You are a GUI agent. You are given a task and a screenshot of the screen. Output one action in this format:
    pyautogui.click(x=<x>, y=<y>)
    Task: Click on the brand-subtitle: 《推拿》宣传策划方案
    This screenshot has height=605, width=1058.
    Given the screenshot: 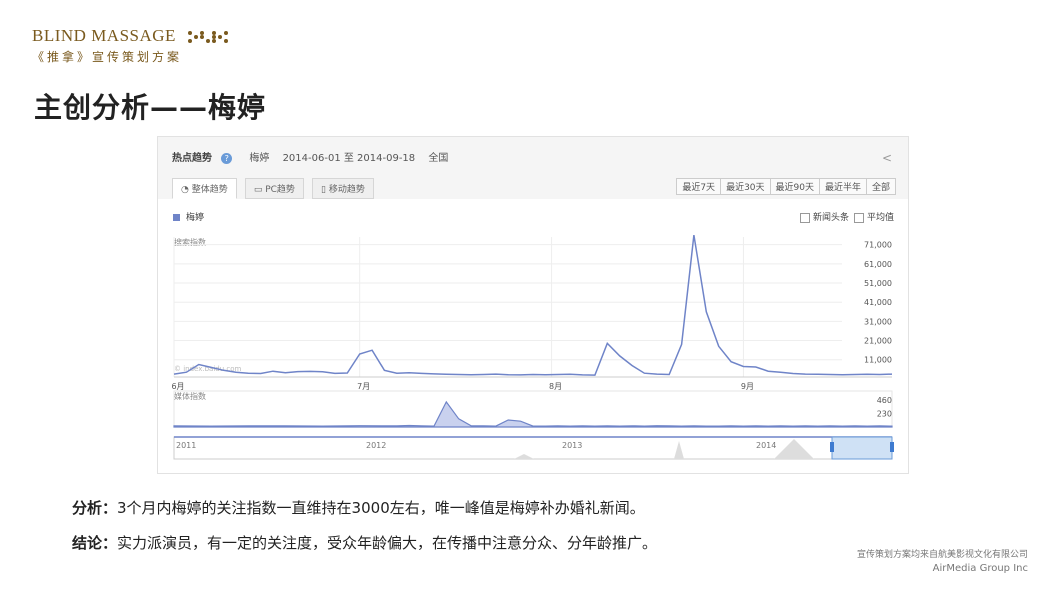 What is the action you would take?
    pyautogui.click(x=107, y=57)
    